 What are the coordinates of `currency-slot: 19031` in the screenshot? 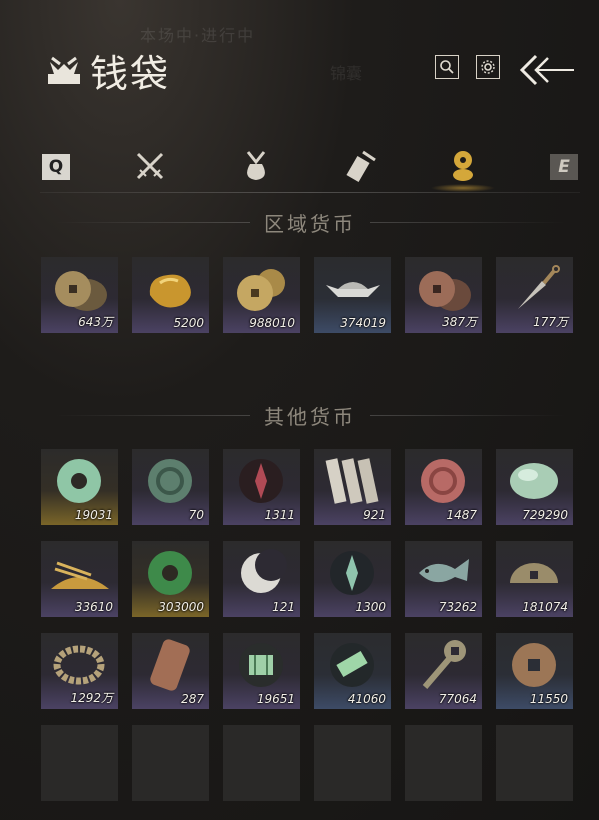 It's located at (79, 487).